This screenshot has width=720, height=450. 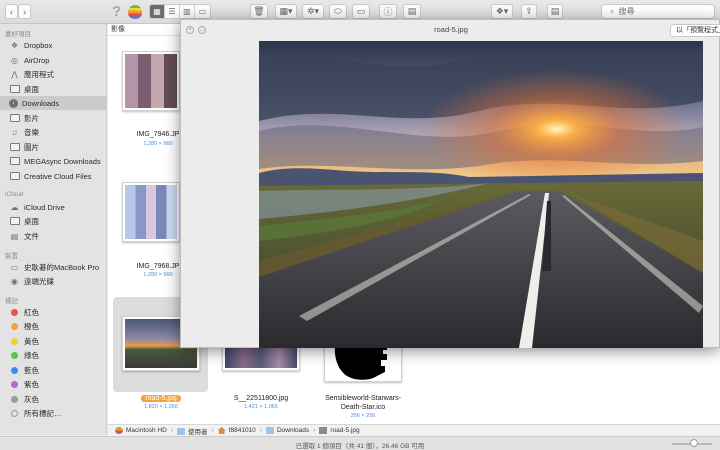 I want to click on sidebar-item-icloud-desktop: 桌面, so click(x=53, y=221).